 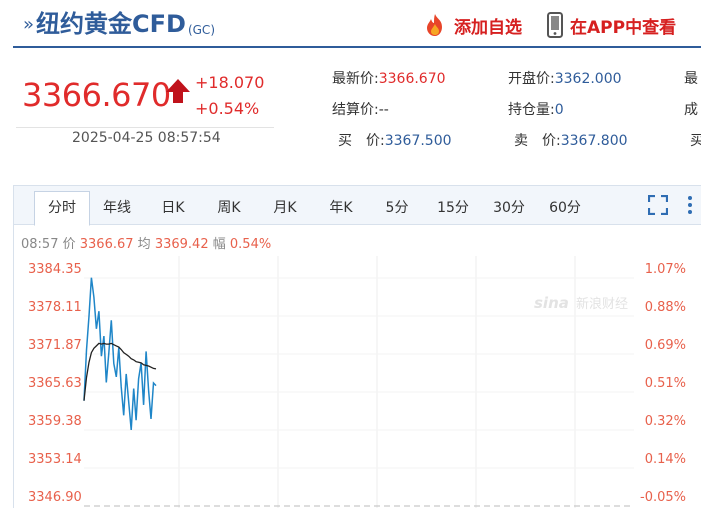 I want to click on field-open: 开盘价:3362.000, so click(x=565, y=78).